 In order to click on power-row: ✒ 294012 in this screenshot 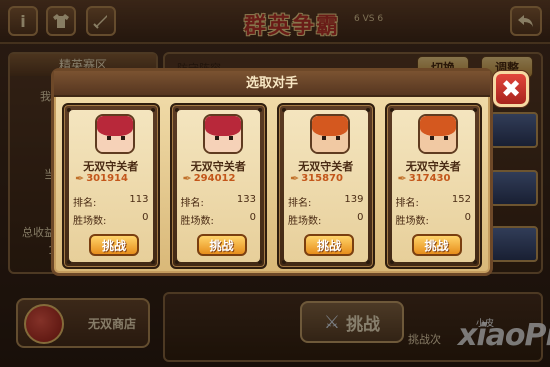, I will do `click(209, 178)`.